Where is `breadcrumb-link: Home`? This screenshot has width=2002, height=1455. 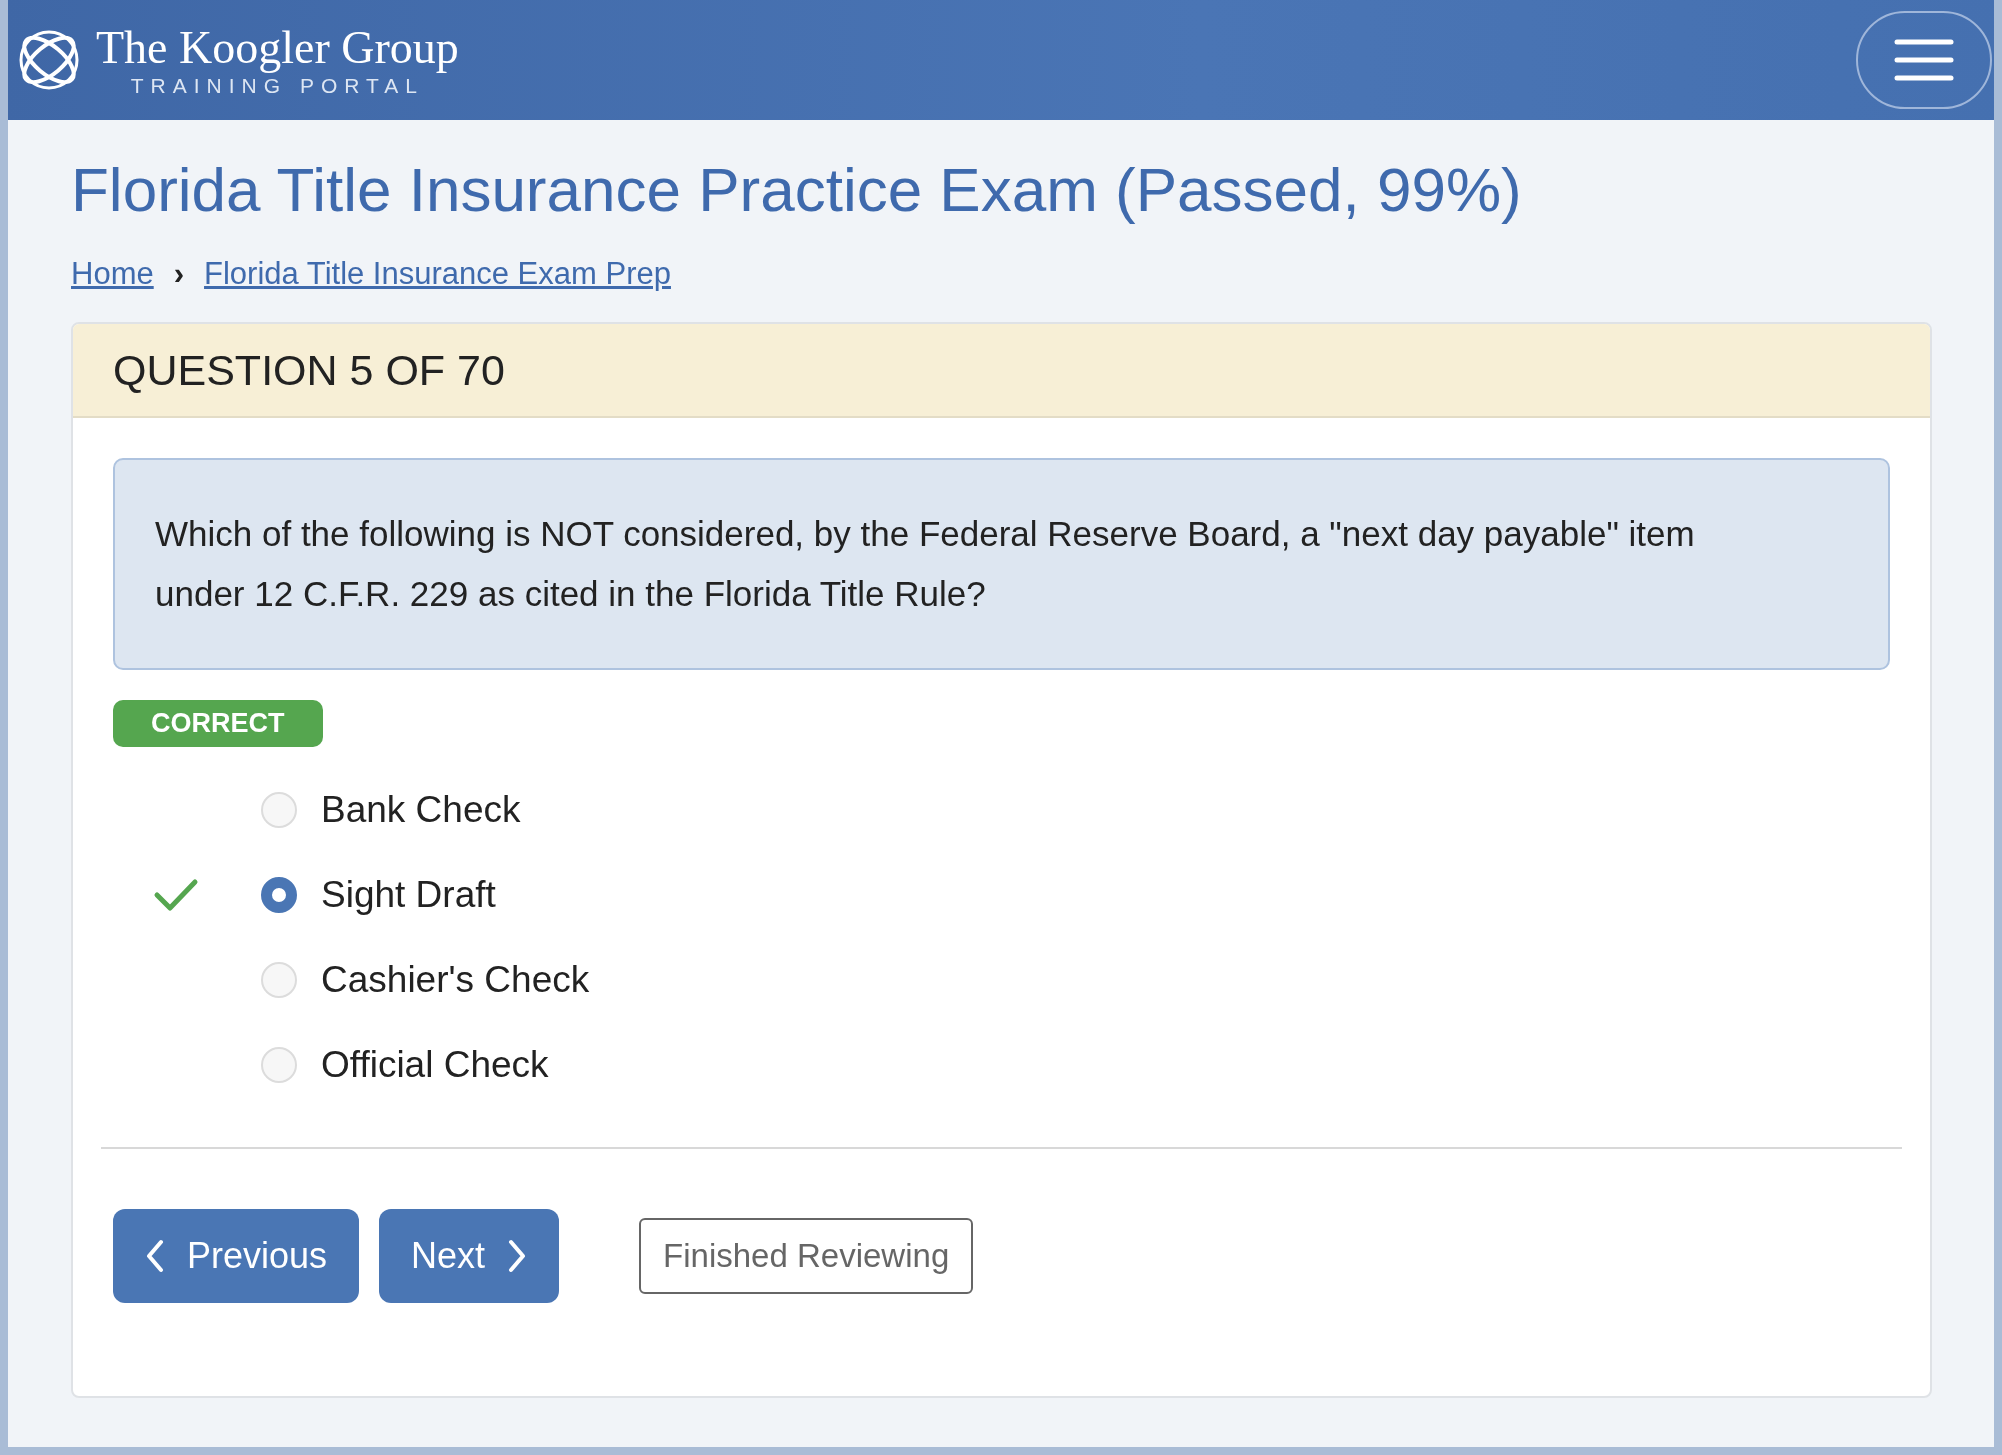 breadcrumb-link: Home is located at coordinates (112, 274).